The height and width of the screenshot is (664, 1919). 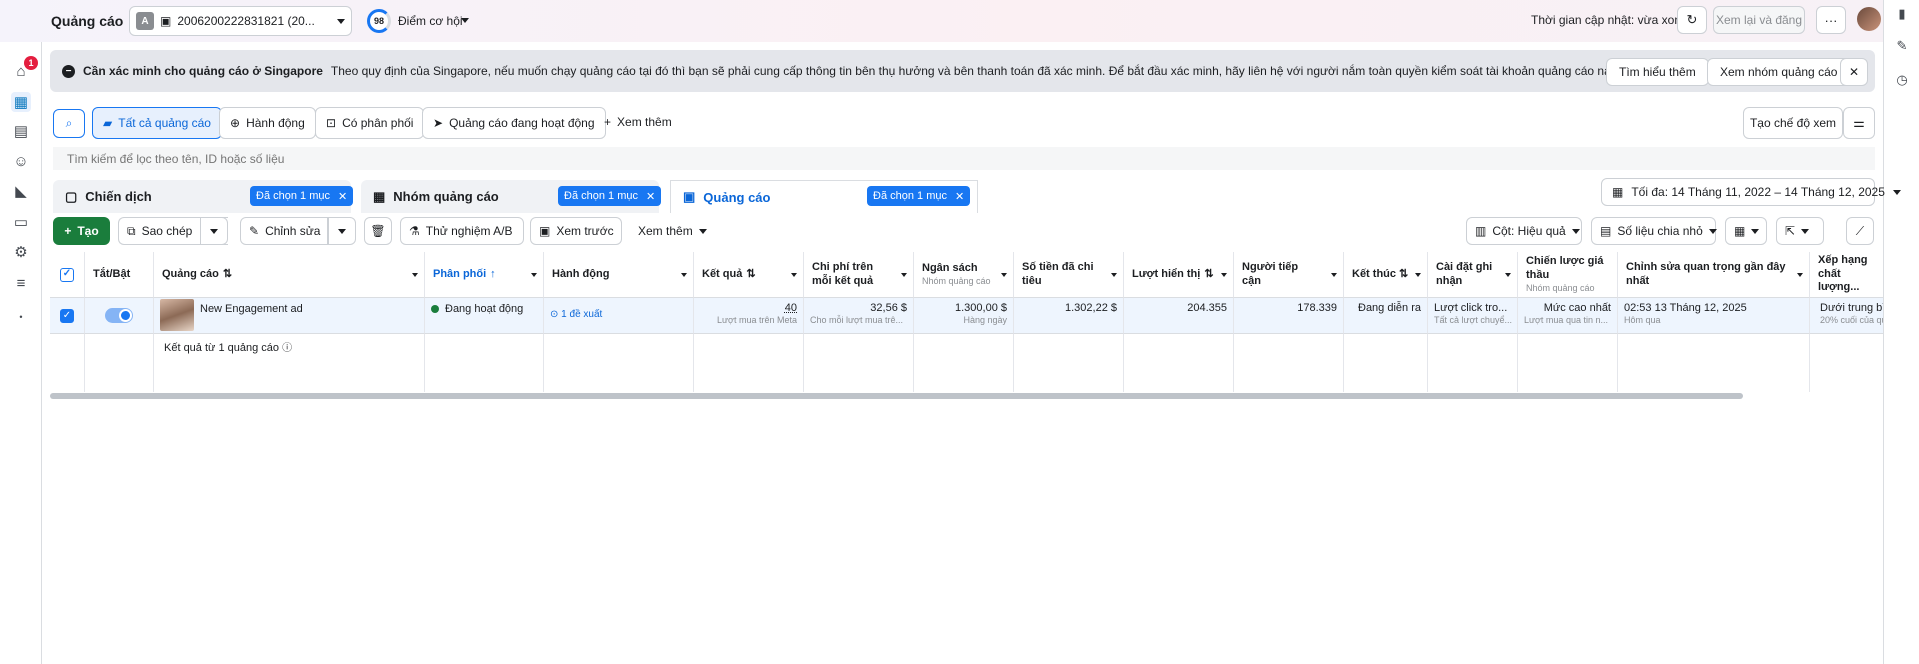 I want to click on ab-test-button: ⚗ Thử nghiệm A/B, so click(x=462, y=231).